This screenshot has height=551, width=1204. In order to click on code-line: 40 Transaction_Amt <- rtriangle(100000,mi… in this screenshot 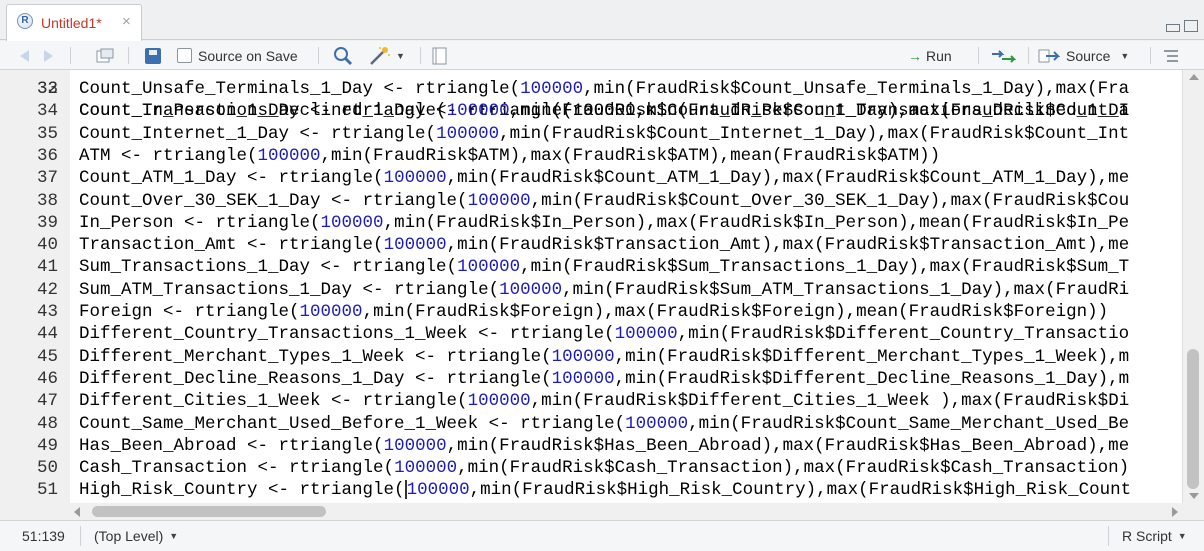, I will do `click(591, 245)`.